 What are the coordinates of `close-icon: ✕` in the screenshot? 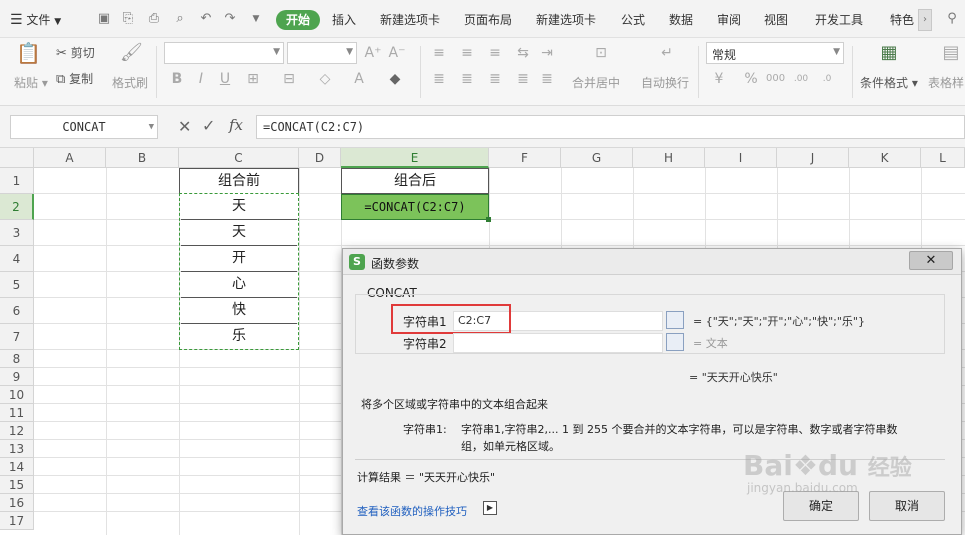 It's located at (931, 260).